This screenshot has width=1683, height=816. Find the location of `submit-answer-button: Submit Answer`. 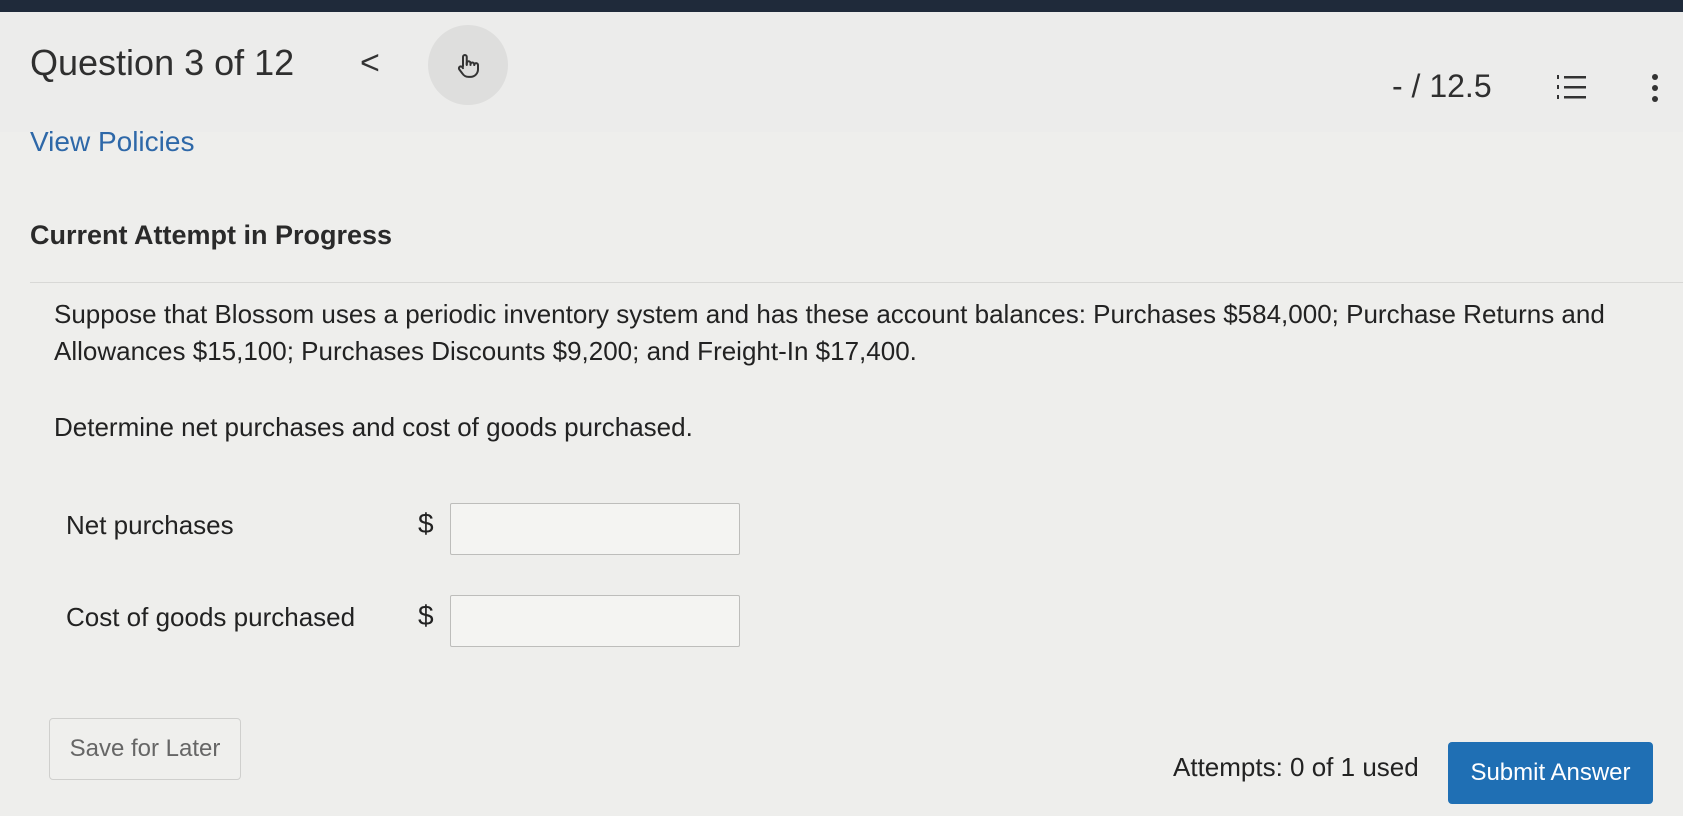

submit-answer-button: Submit Answer is located at coordinates (1550, 773).